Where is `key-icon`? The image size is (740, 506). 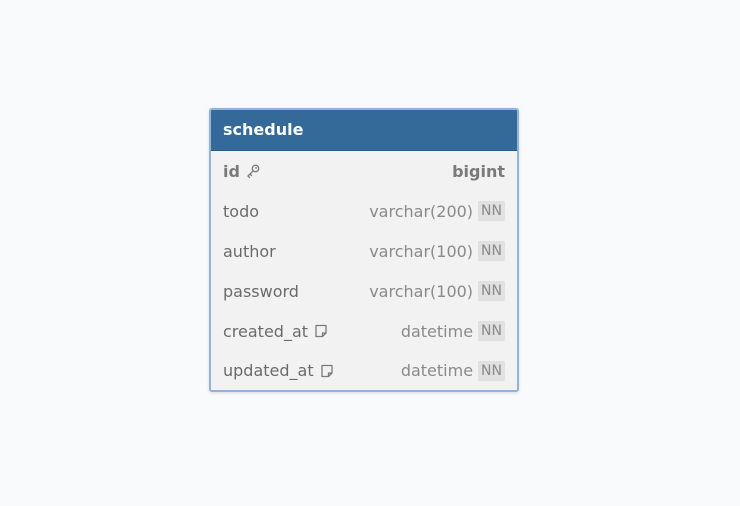 key-icon is located at coordinates (253, 171).